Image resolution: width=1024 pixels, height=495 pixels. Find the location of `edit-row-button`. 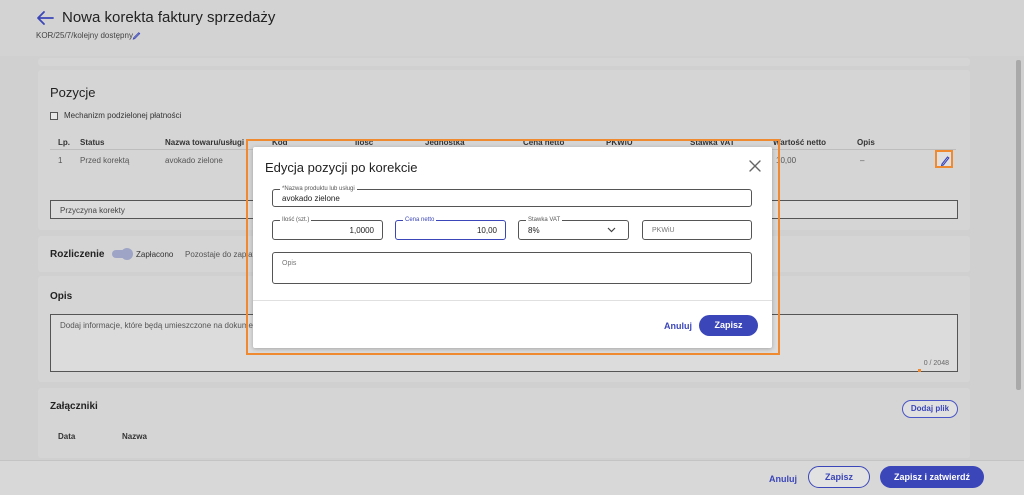

edit-row-button is located at coordinates (944, 159).